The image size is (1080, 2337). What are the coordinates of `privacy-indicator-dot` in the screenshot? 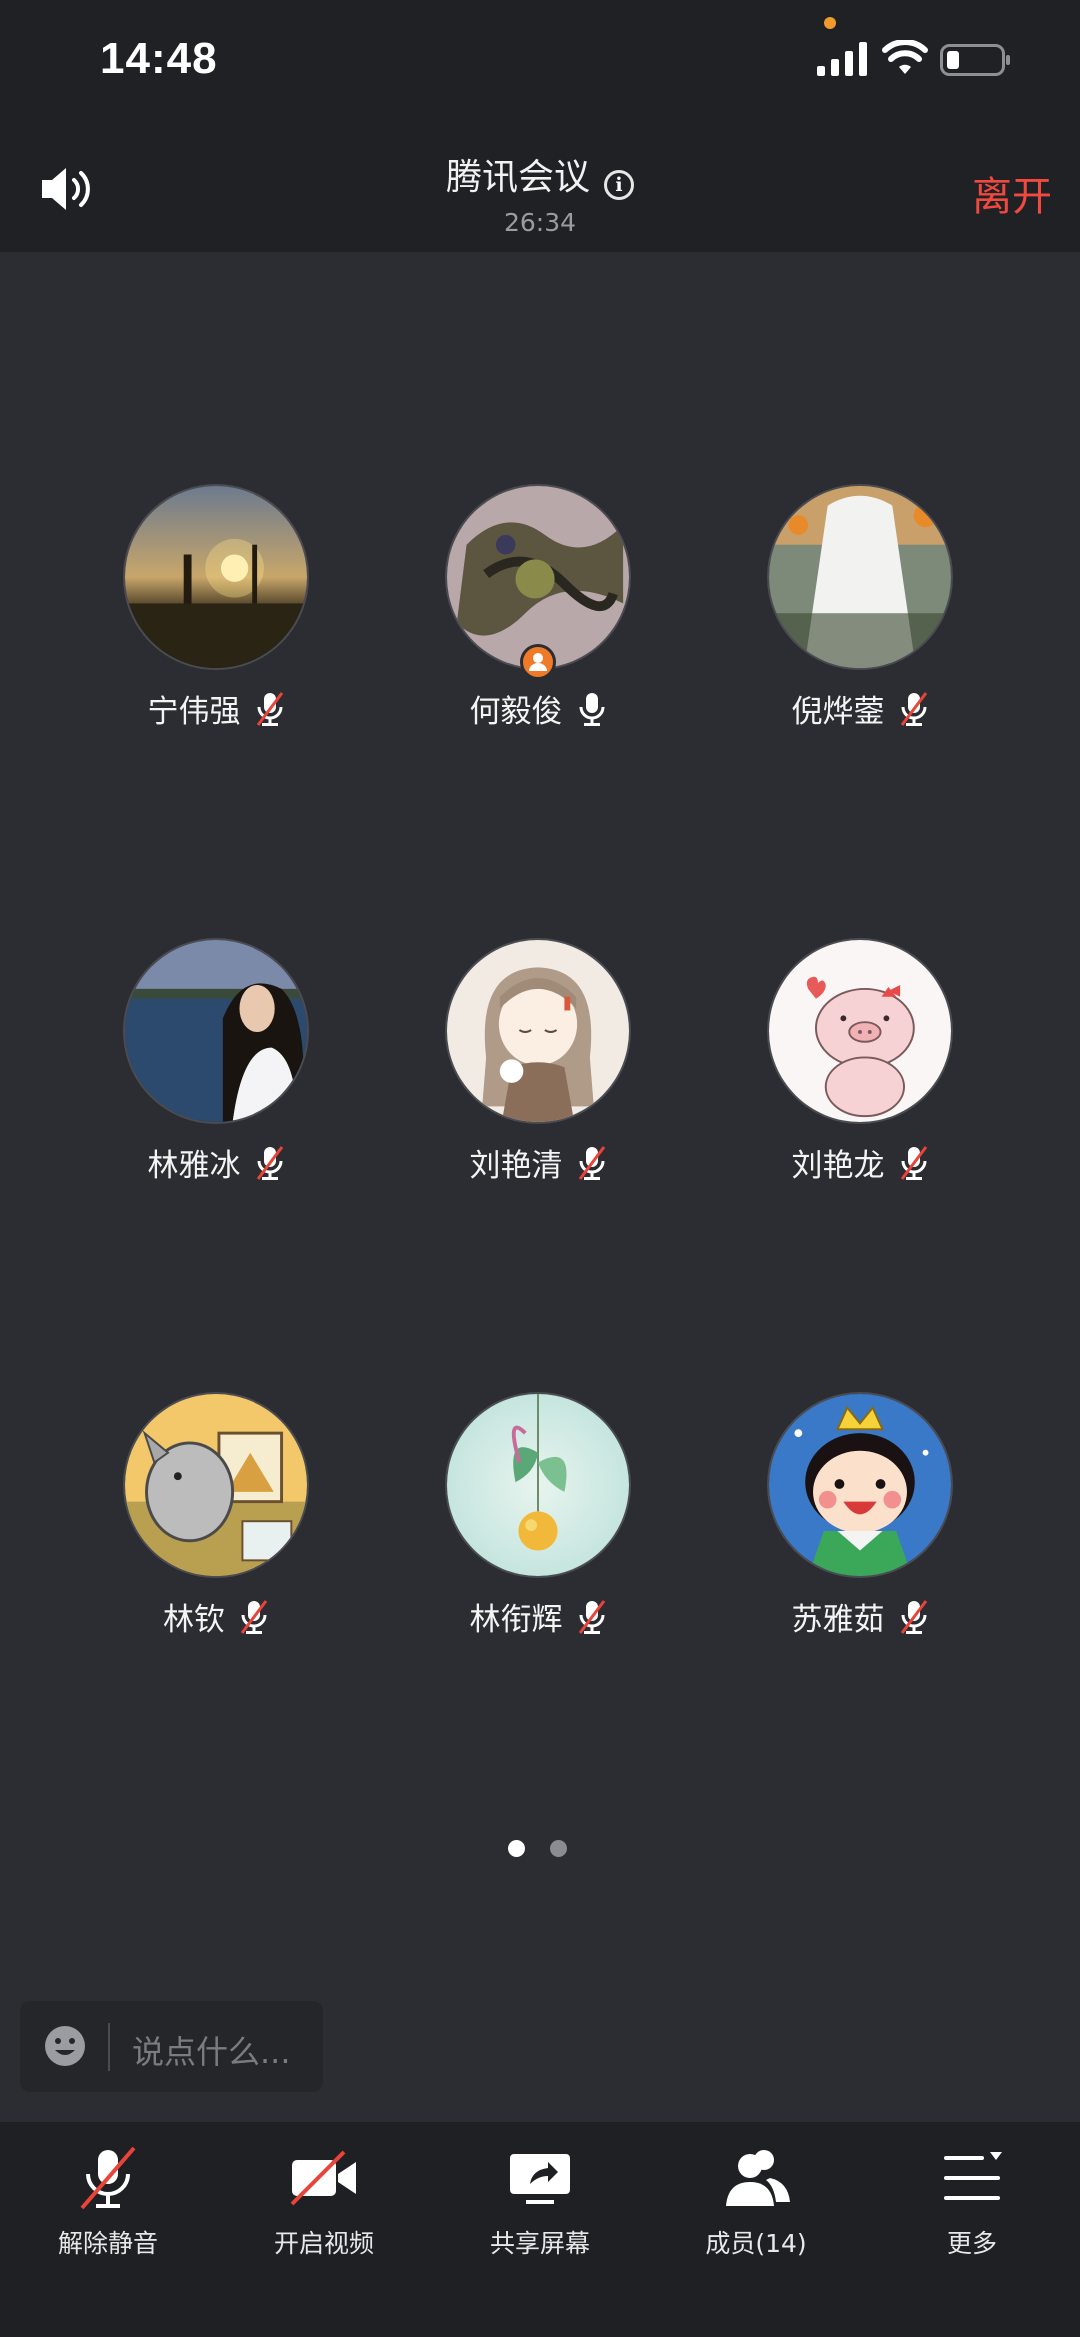 It's located at (830, 23).